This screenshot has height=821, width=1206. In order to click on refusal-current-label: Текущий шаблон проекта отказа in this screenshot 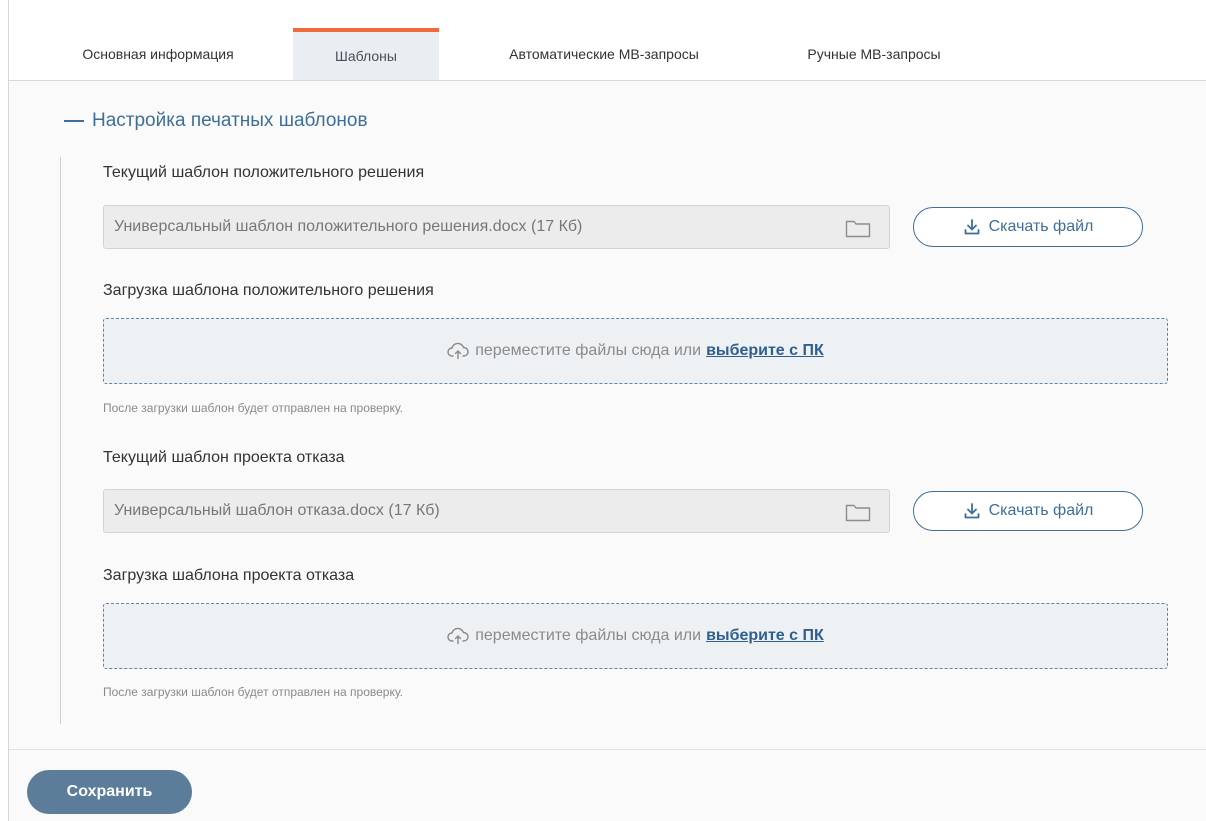, I will do `click(224, 457)`.